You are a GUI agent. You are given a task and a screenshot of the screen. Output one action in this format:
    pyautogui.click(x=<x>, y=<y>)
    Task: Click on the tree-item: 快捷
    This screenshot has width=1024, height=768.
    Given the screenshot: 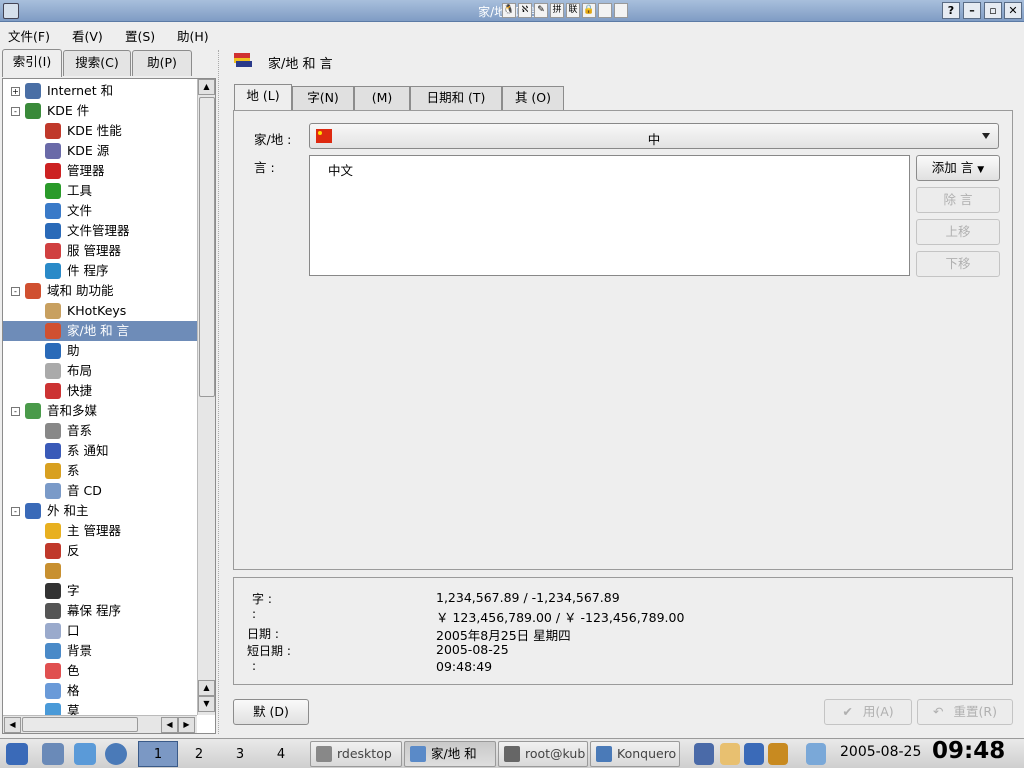 What is the action you would take?
    pyautogui.click(x=100, y=391)
    